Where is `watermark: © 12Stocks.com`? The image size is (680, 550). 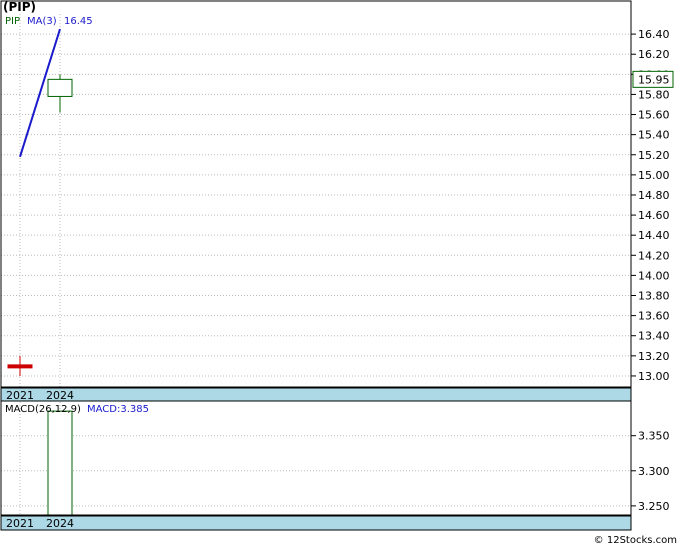
watermark: © 12Stocks.com is located at coordinates (635, 540).